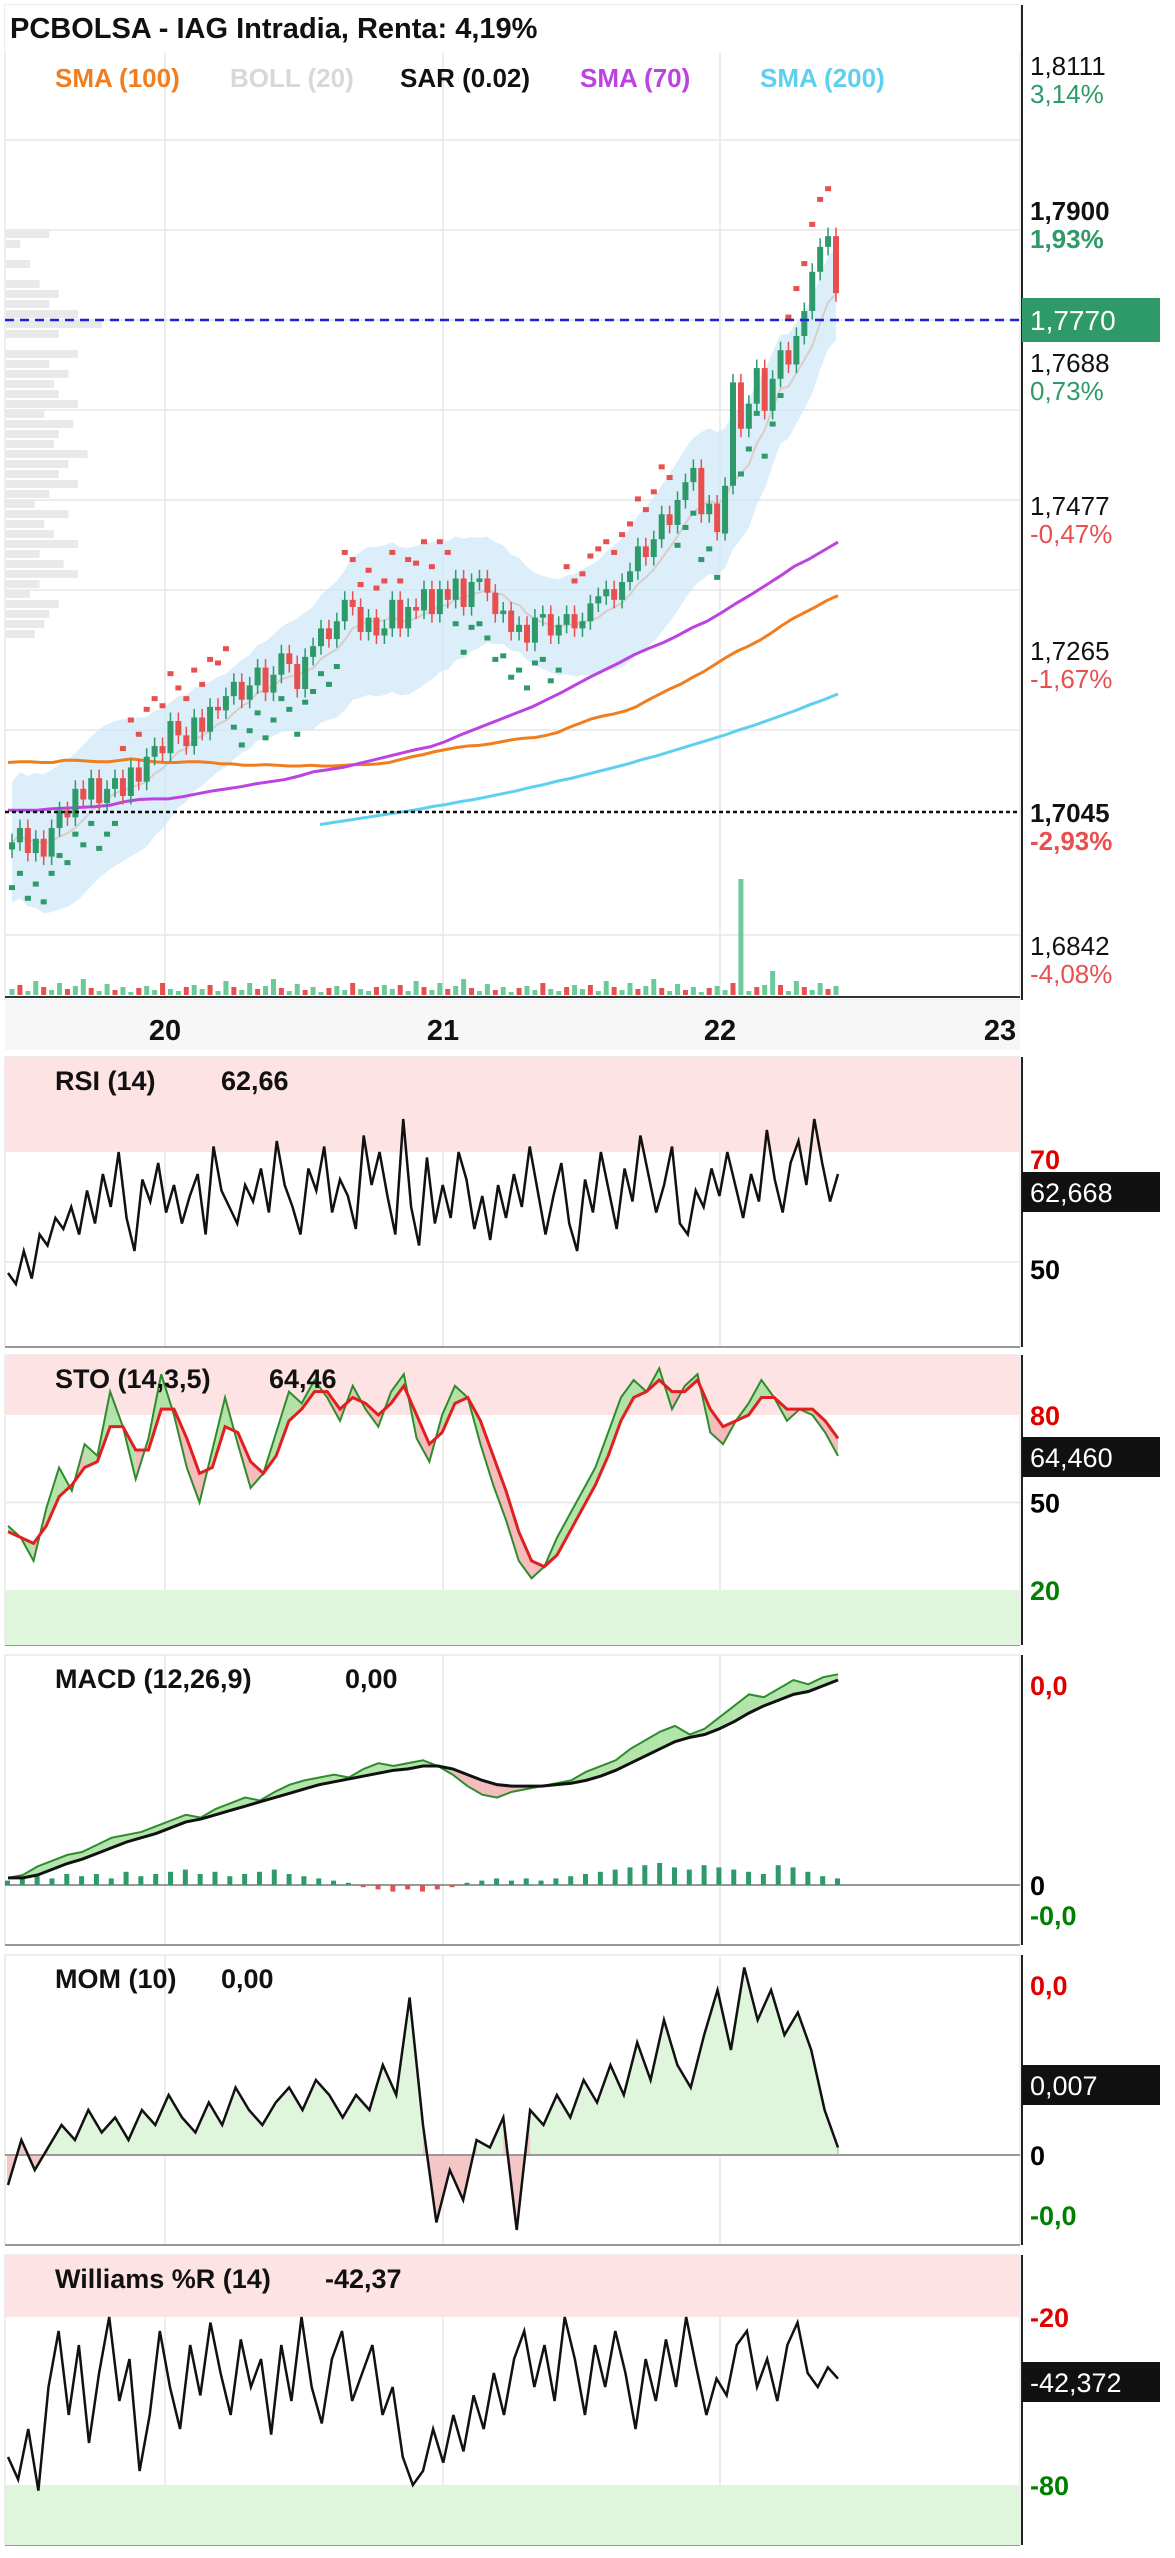 The width and height of the screenshot is (1175, 2558). I want to click on level-label: -20, so click(1049, 2318).